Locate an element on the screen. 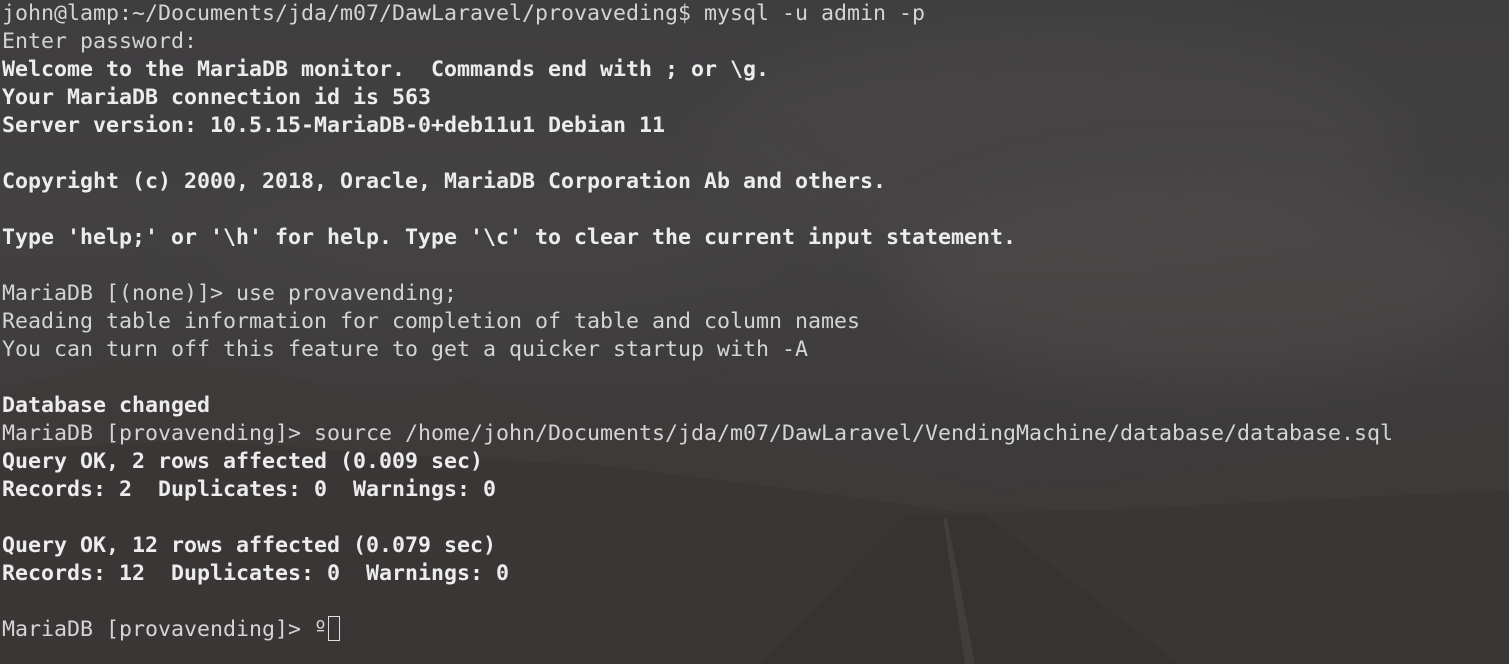  terminal-line: Query OK, 2 rows affected (0.009 sec) is located at coordinates (243, 461).